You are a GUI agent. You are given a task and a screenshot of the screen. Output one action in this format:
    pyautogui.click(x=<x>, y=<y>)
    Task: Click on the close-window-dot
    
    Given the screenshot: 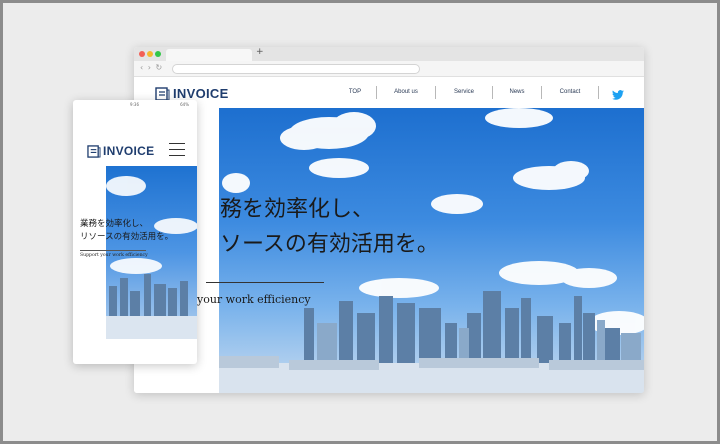 What is the action you would take?
    pyautogui.click(x=142, y=54)
    